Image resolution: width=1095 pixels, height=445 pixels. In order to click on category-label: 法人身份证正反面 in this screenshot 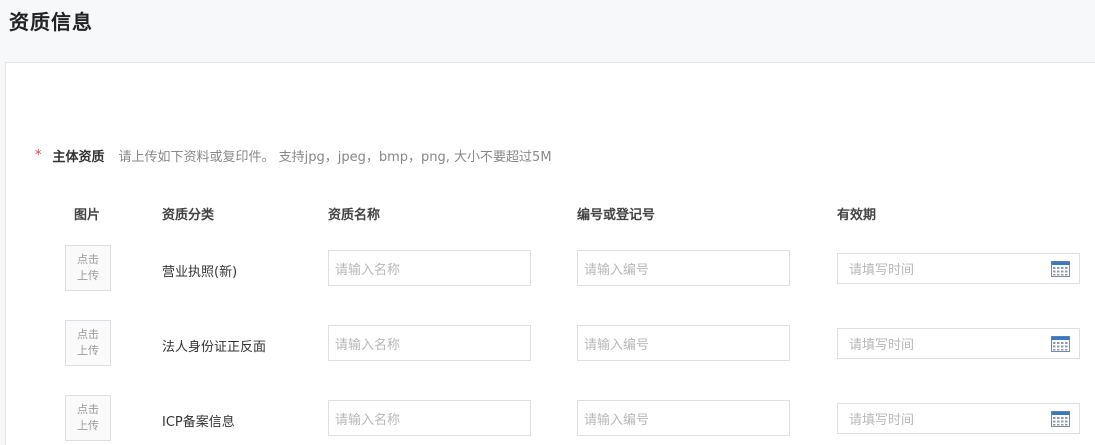, I will do `click(214, 347)`.